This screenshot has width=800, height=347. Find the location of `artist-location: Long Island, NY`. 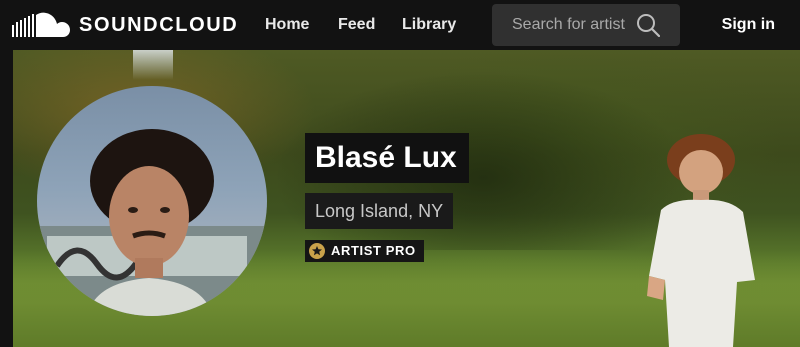

artist-location: Long Island, NY is located at coordinates (379, 211).